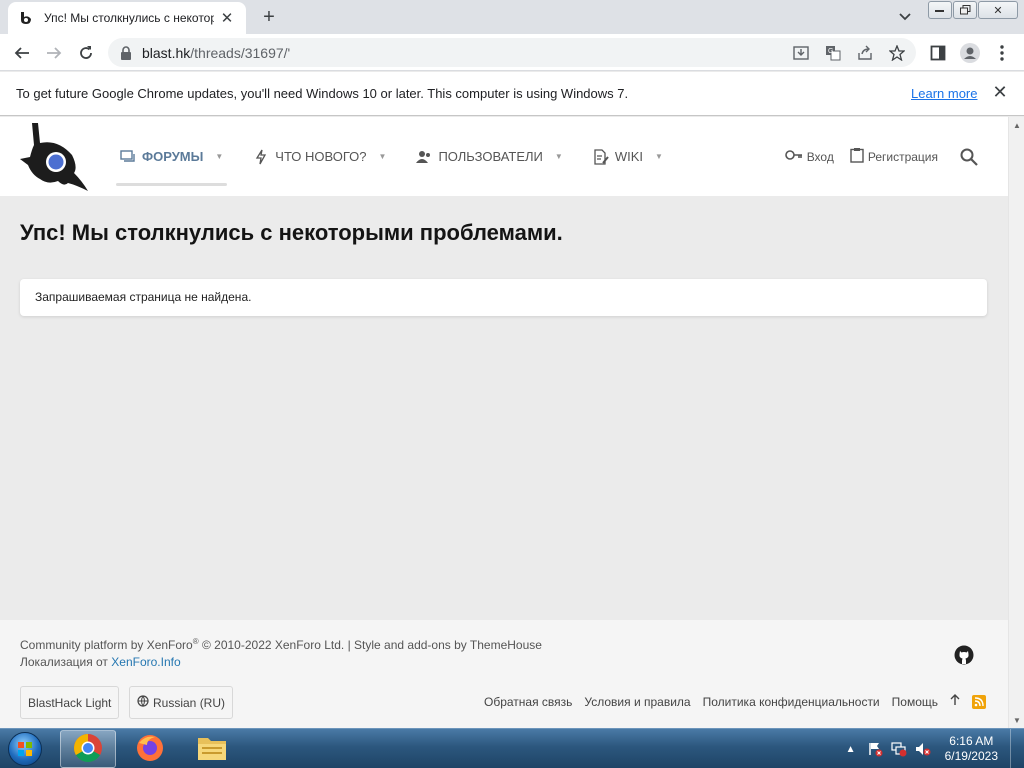 This screenshot has height=768, width=1024. I want to click on tab-title: Упс! Мы столкнулись с некотор, so click(129, 18).